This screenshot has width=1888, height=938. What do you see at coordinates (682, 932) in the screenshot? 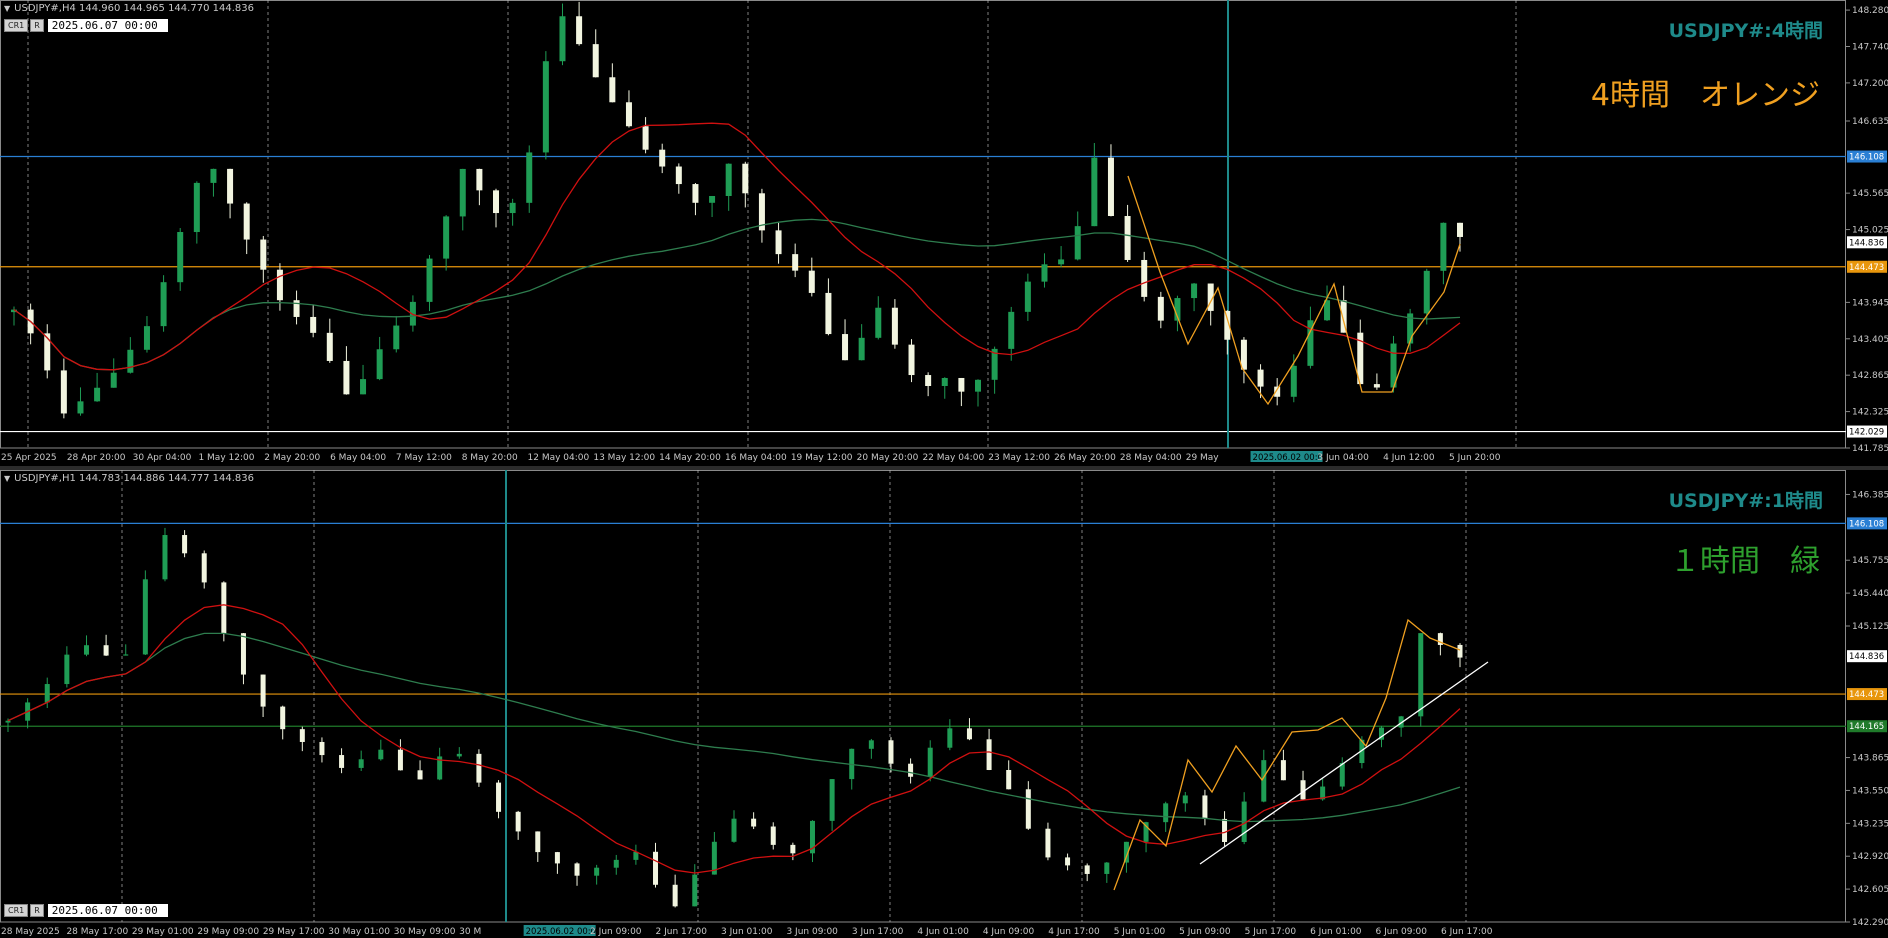
I see `x-tick-label: 2 Jun 17:00` at bounding box center [682, 932].